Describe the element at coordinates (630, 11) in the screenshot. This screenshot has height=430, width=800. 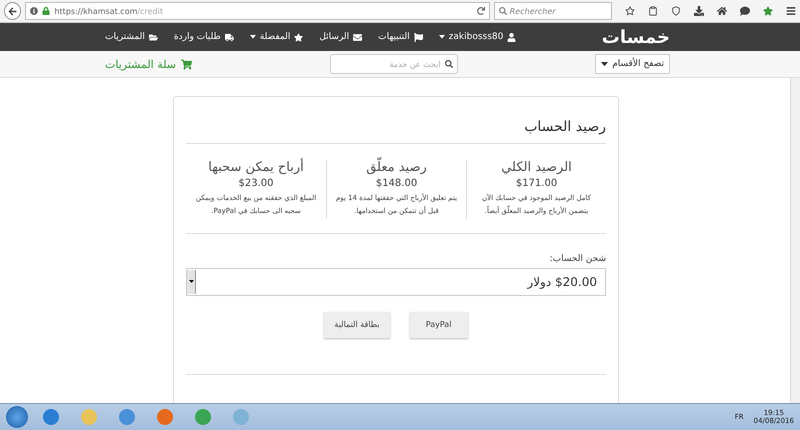
I see `bookmark-star-icon` at that location.